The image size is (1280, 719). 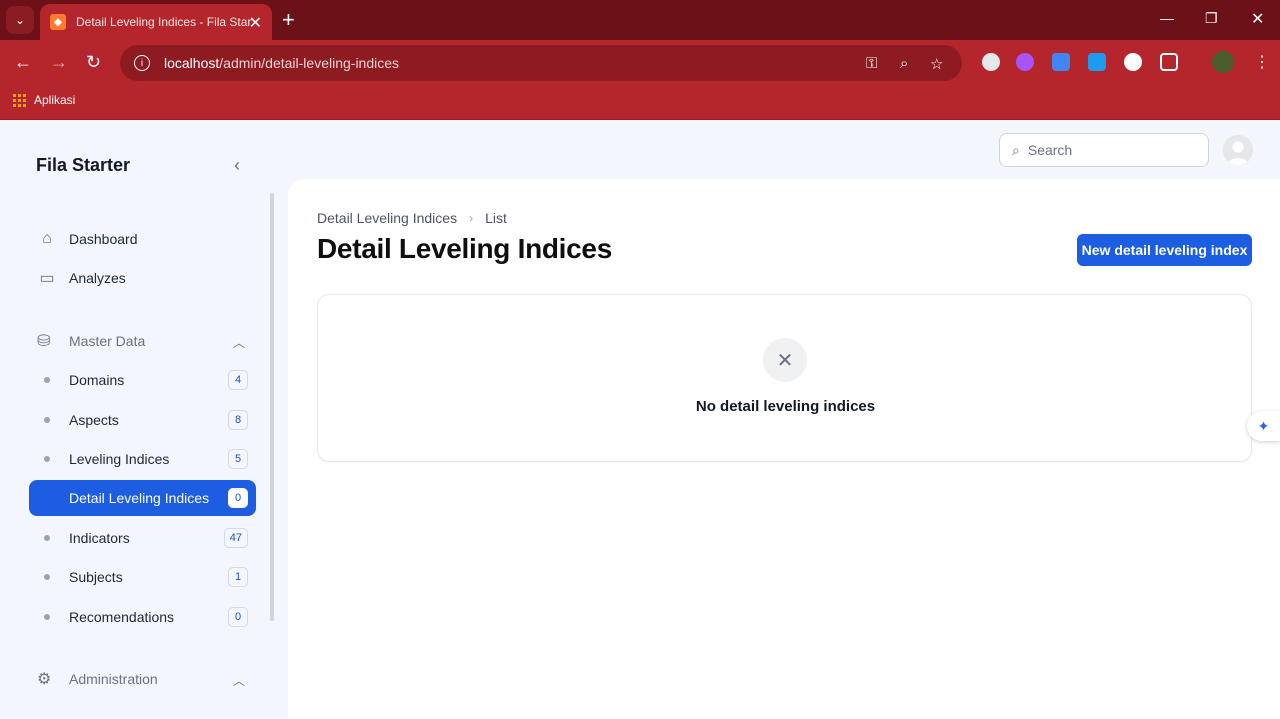 What do you see at coordinates (1167, 18) in the screenshot?
I see `minimize-icon: —` at bounding box center [1167, 18].